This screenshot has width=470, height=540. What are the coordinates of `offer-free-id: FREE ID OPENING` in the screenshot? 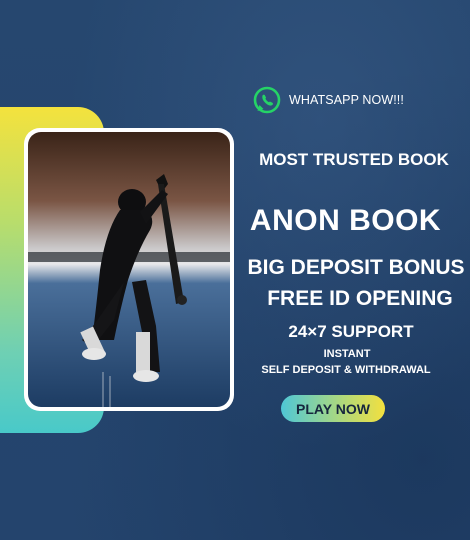 It's located at (360, 298).